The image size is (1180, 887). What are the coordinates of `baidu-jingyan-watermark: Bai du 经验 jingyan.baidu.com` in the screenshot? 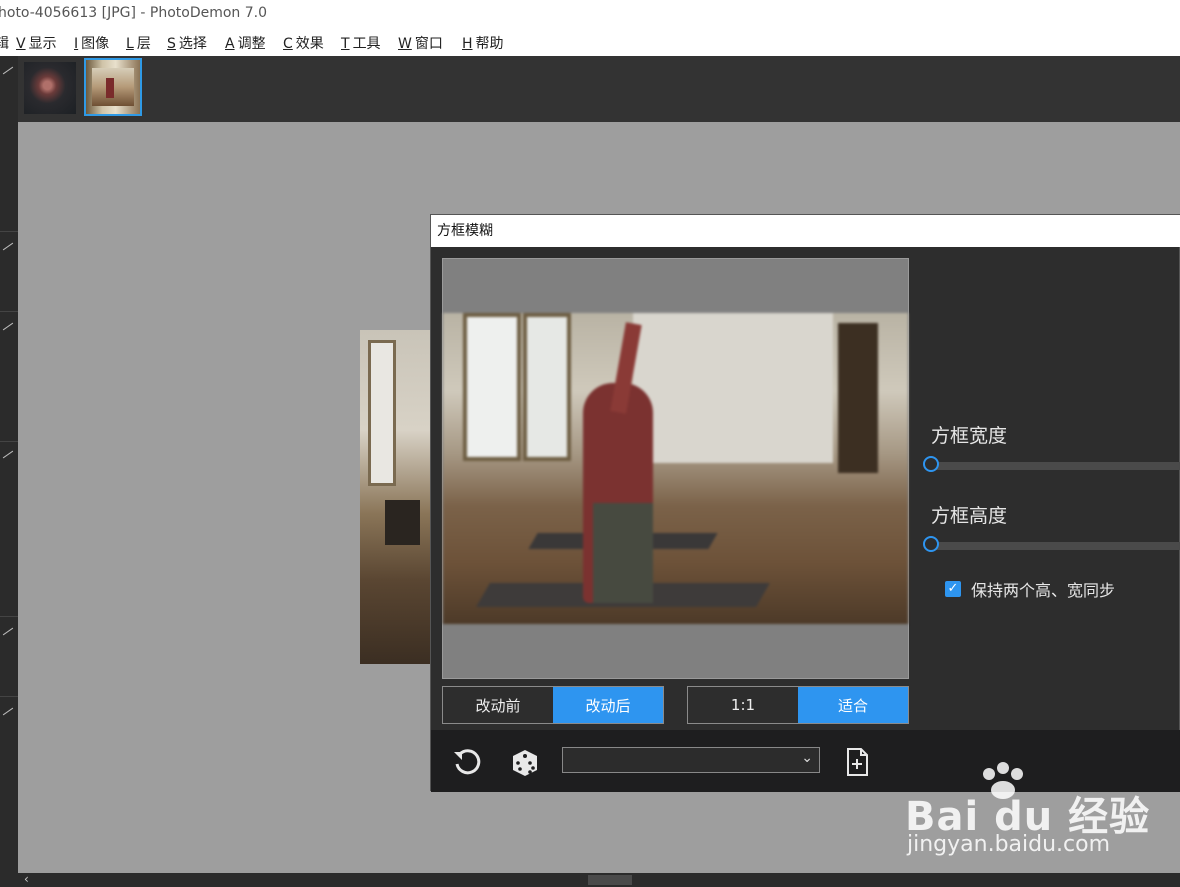 It's located at (1030, 815).